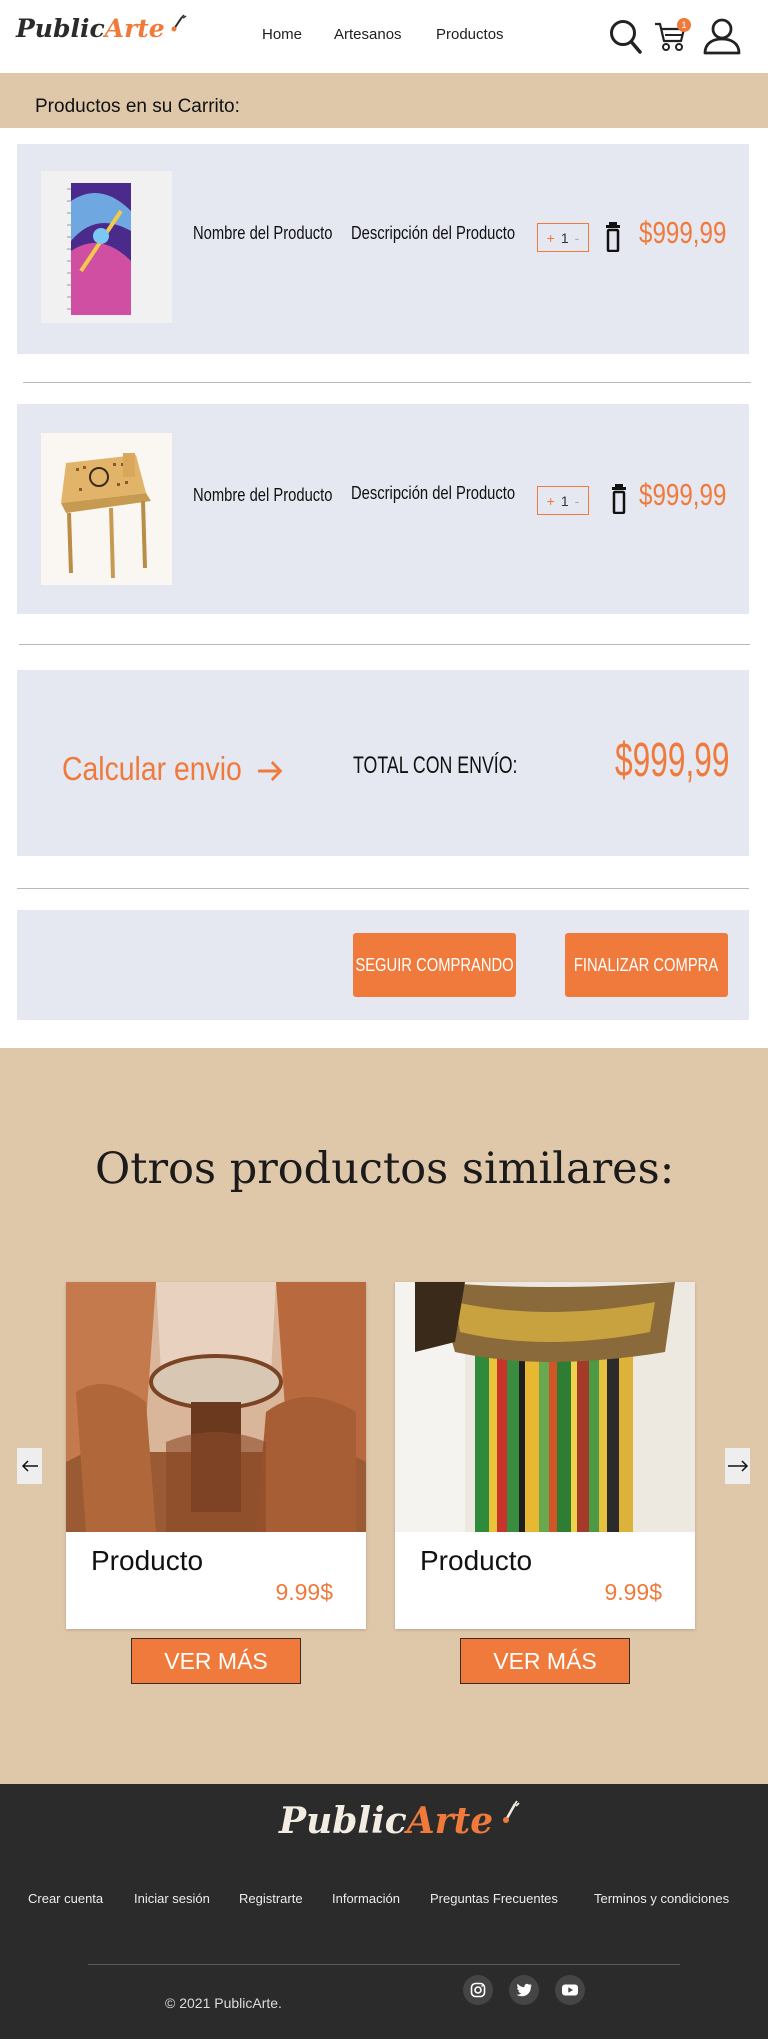 This screenshot has width=768, height=2039. Describe the element at coordinates (672, 760) in the screenshot. I see `total-price: $999,99` at that location.